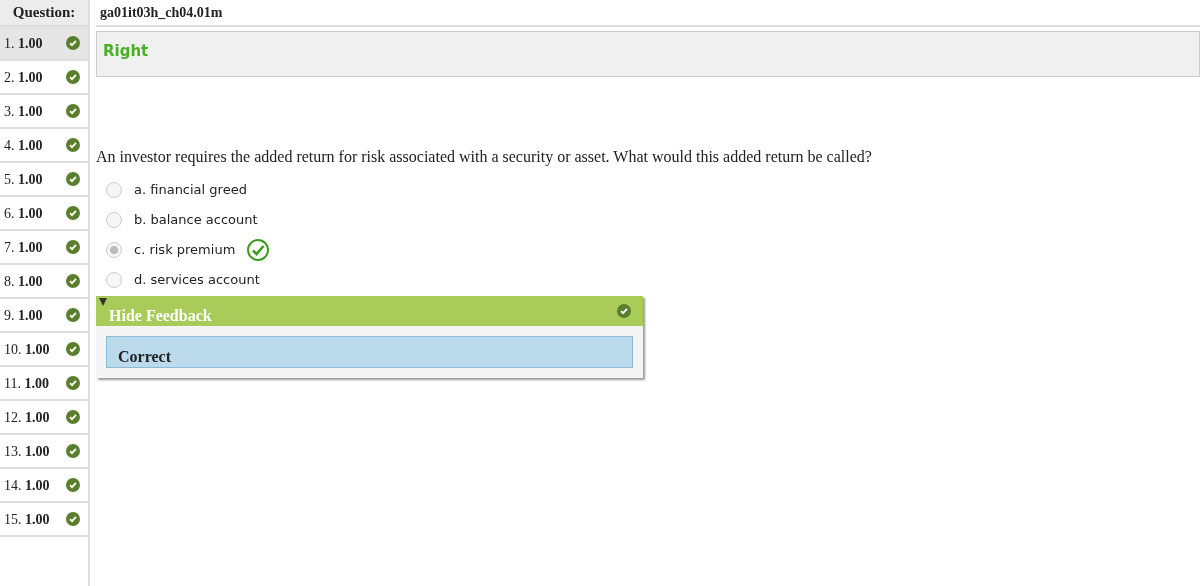 The height and width of the screenshot is (586, 1200). Describe the element at coordinates (103, 302) in the screenshot. I see `triangle-icon` at that location.